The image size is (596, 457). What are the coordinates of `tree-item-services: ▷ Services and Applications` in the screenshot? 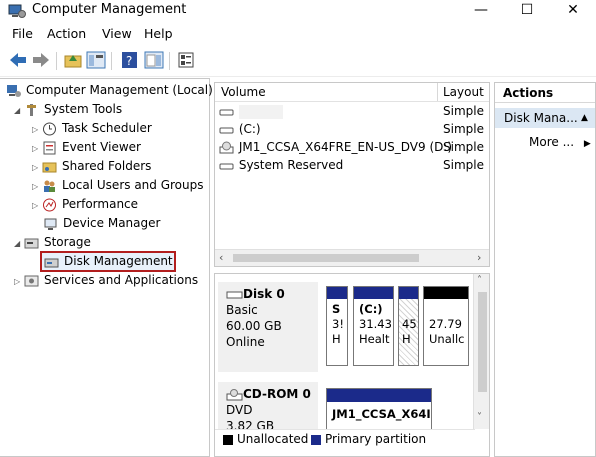 It's located at (106, 280).